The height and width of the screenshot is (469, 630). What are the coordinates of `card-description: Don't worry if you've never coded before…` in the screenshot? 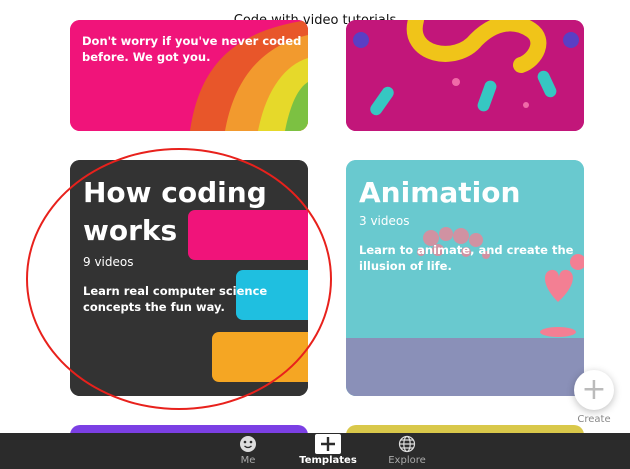 It's located at (191, 49).